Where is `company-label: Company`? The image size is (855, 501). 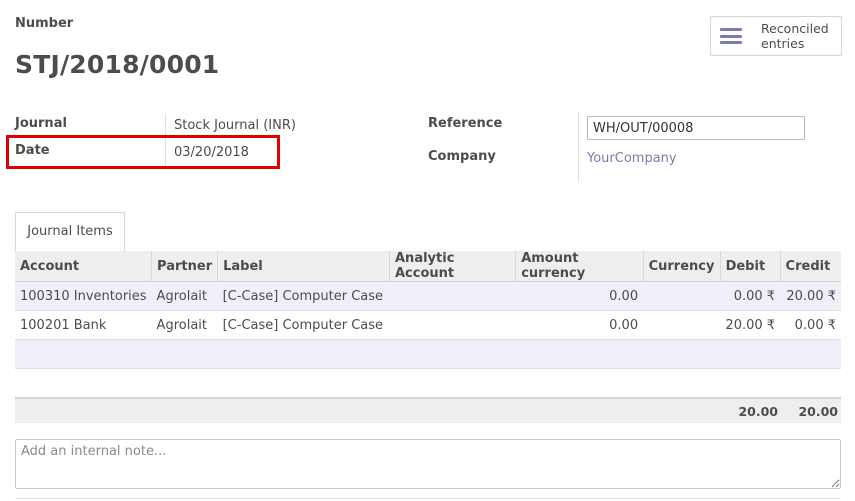
company-label: Company is located at coordinates (462, 156).